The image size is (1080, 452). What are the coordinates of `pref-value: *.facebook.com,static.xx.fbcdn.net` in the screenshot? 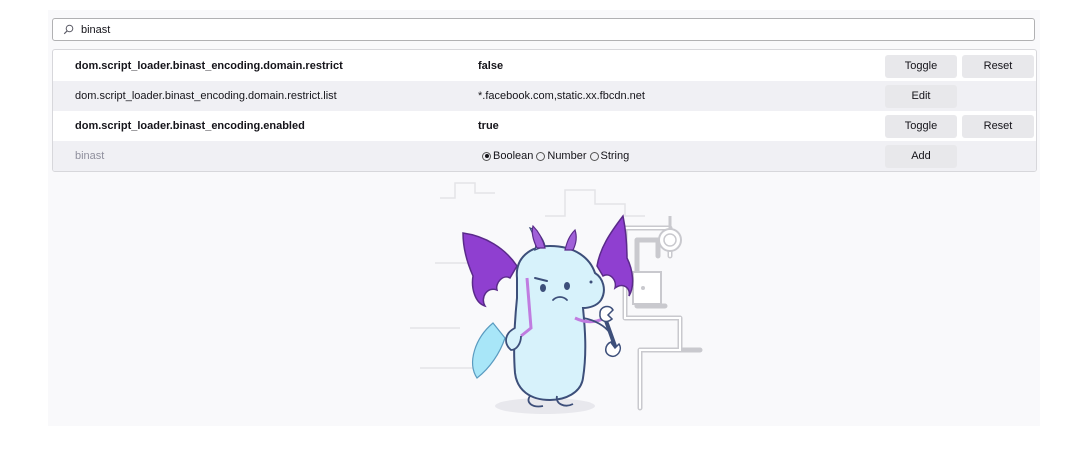 It's located at (561, 96).